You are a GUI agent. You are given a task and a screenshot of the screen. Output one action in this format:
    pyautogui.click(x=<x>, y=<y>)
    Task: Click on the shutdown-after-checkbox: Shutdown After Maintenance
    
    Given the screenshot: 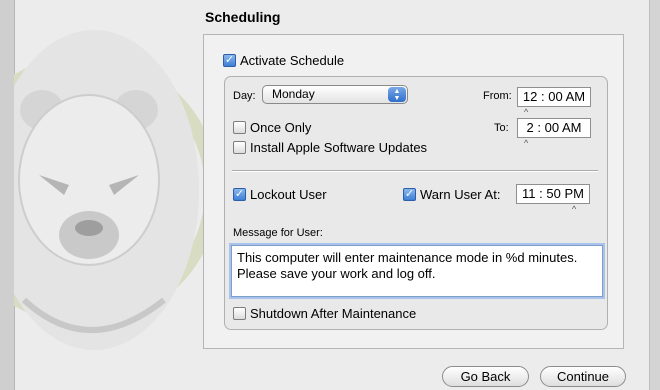 What is the action you would take?
    pyautogui.click(x=324, y=313)
    